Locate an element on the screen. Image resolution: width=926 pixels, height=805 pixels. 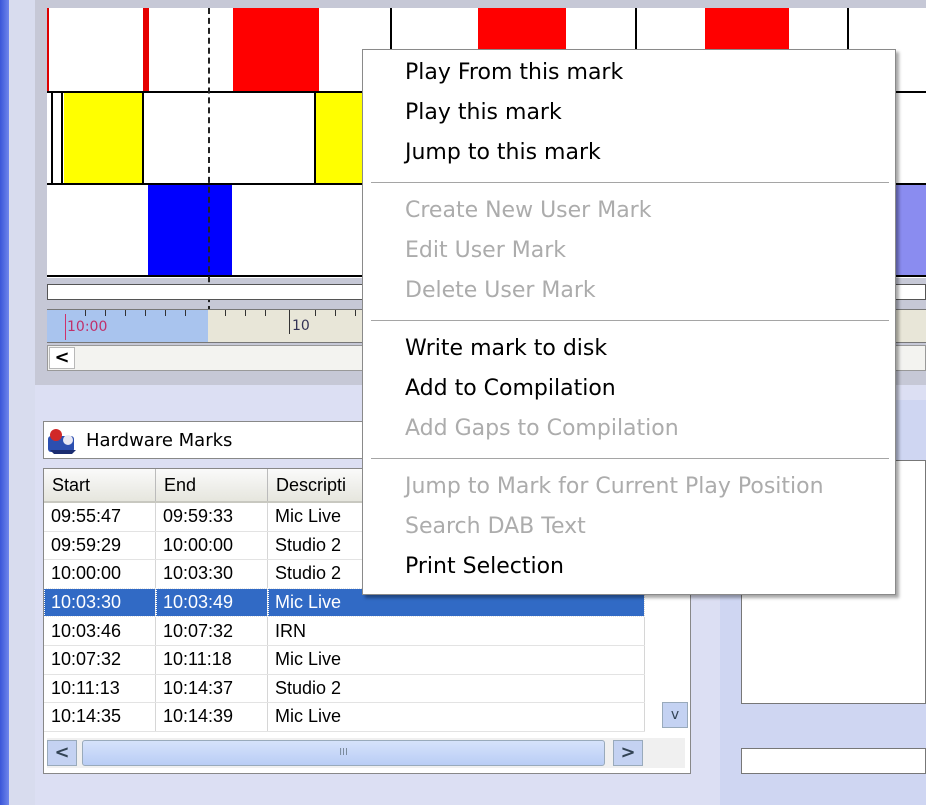
menu-item-delete-user-mark: Delete User Mark is located at coordinates (500, 290).